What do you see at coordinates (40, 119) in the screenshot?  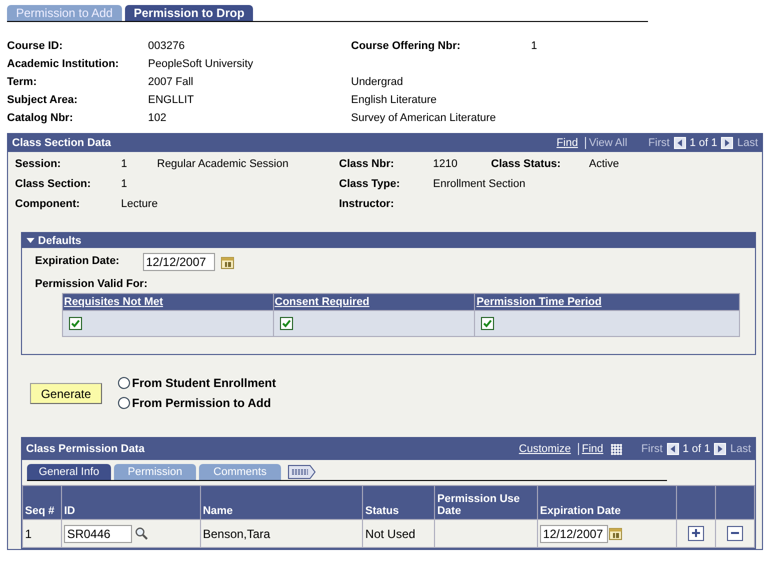 I see `field-label: Catalog Nbr:` at bounding box center [40, 119].